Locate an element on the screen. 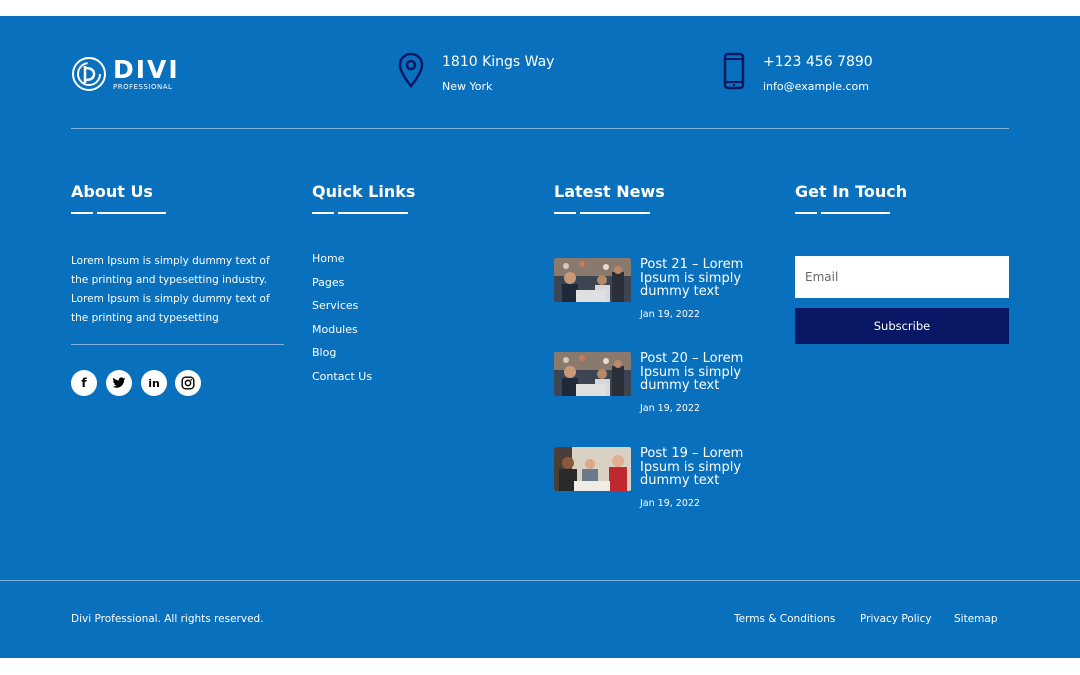 The height and width of the screenshot is (675, 1080). phone-number: +123 456 7890 is located at coordinates (818, 62).